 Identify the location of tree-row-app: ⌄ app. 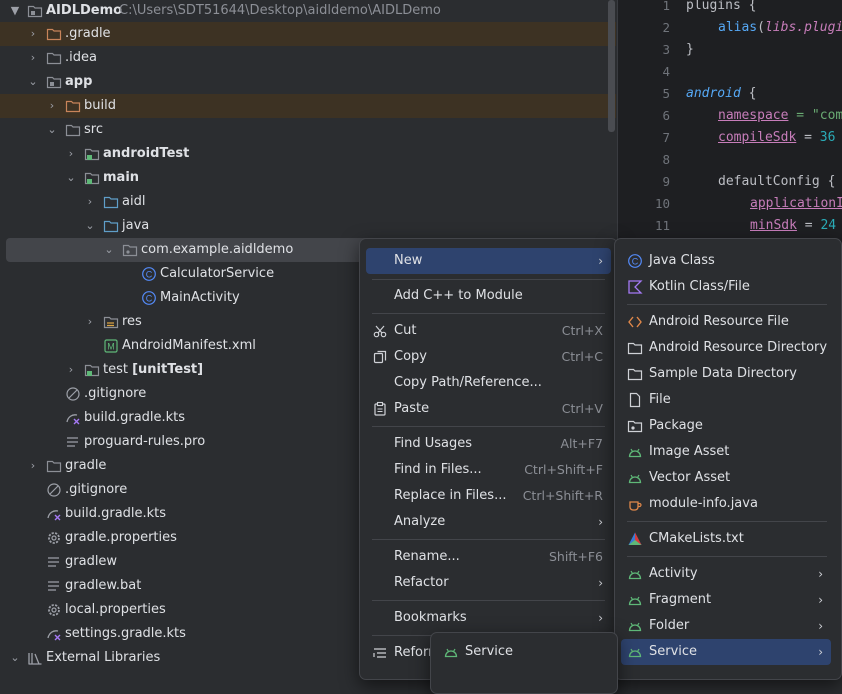
(308, 82).